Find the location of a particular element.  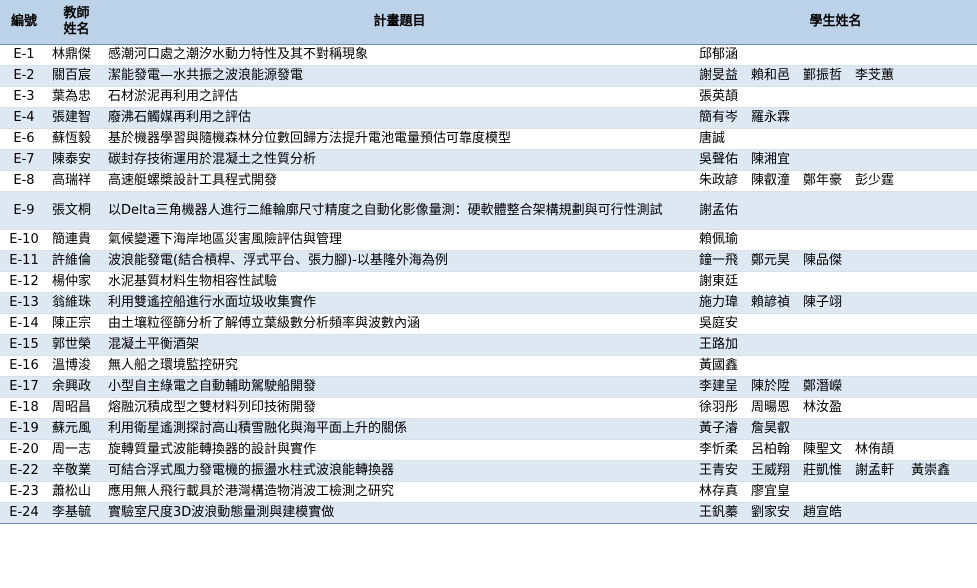

row-students: 簡有岑 羅永霖 is located at coordinates (835, 118).